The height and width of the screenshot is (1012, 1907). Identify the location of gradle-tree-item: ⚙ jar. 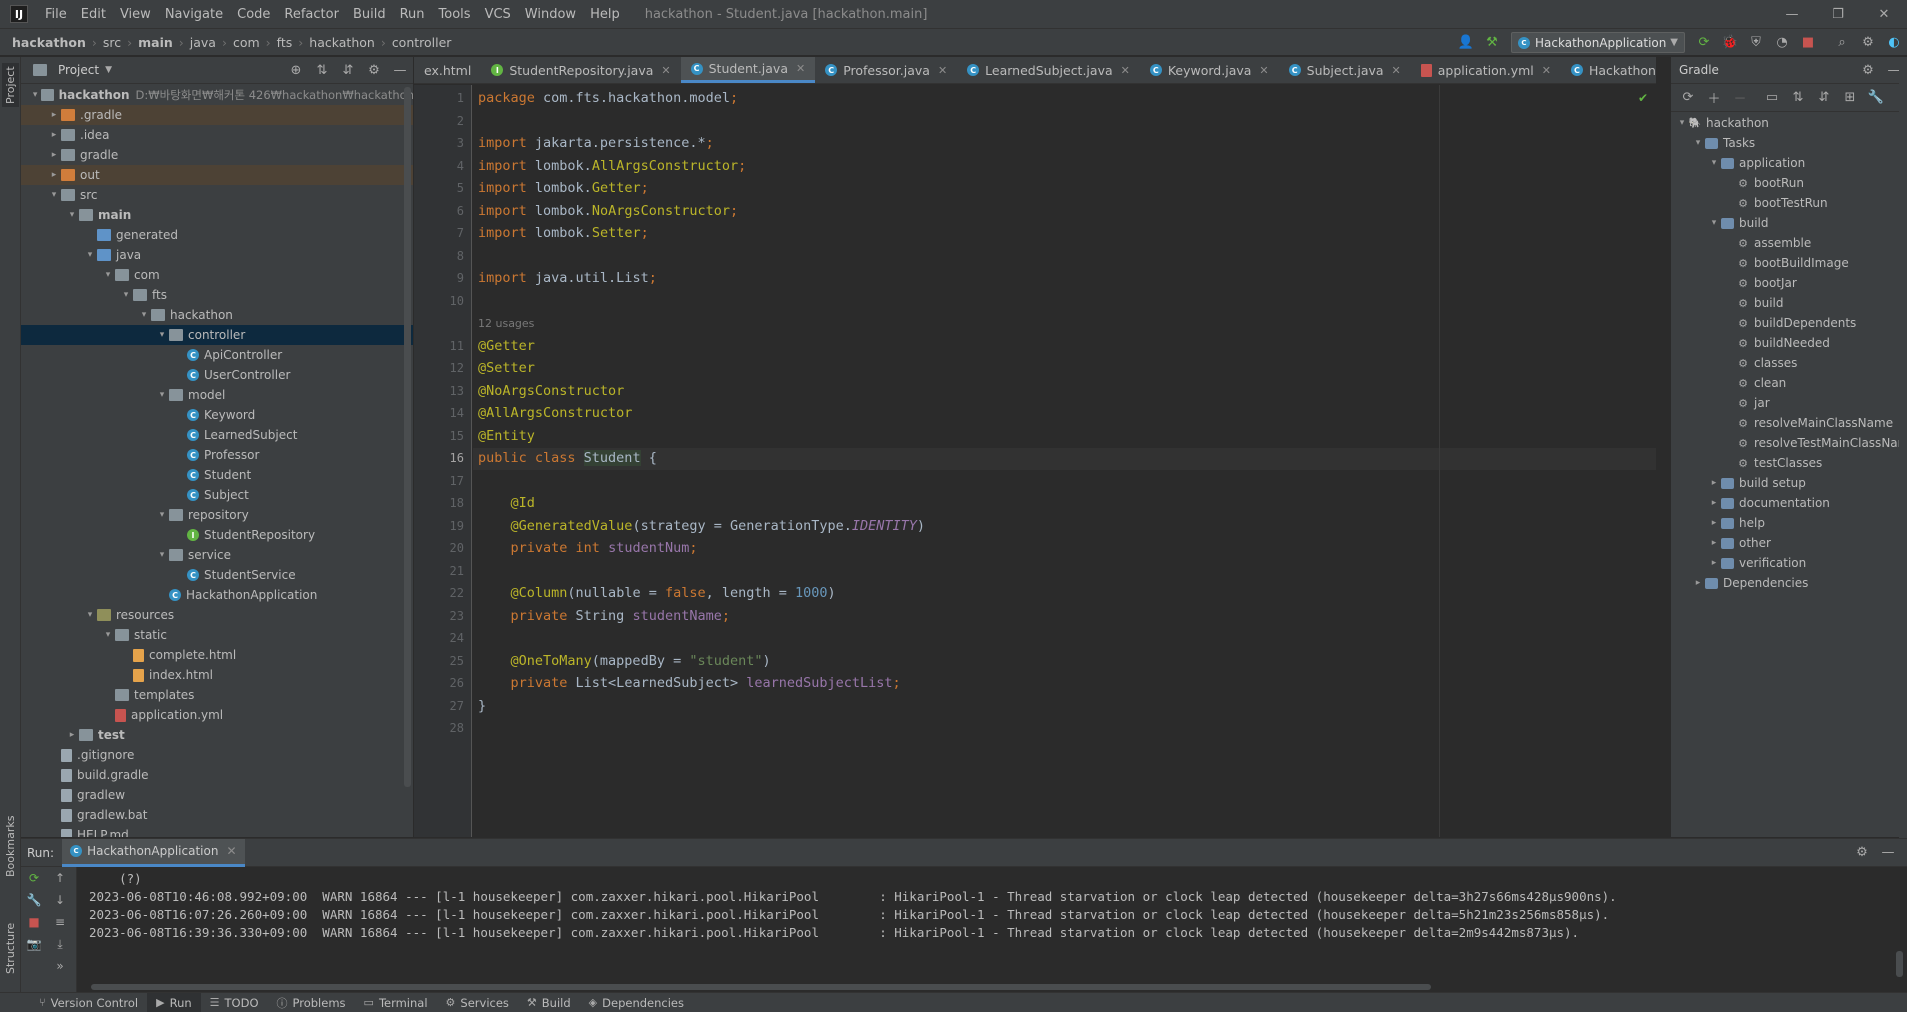
(1789, 403).